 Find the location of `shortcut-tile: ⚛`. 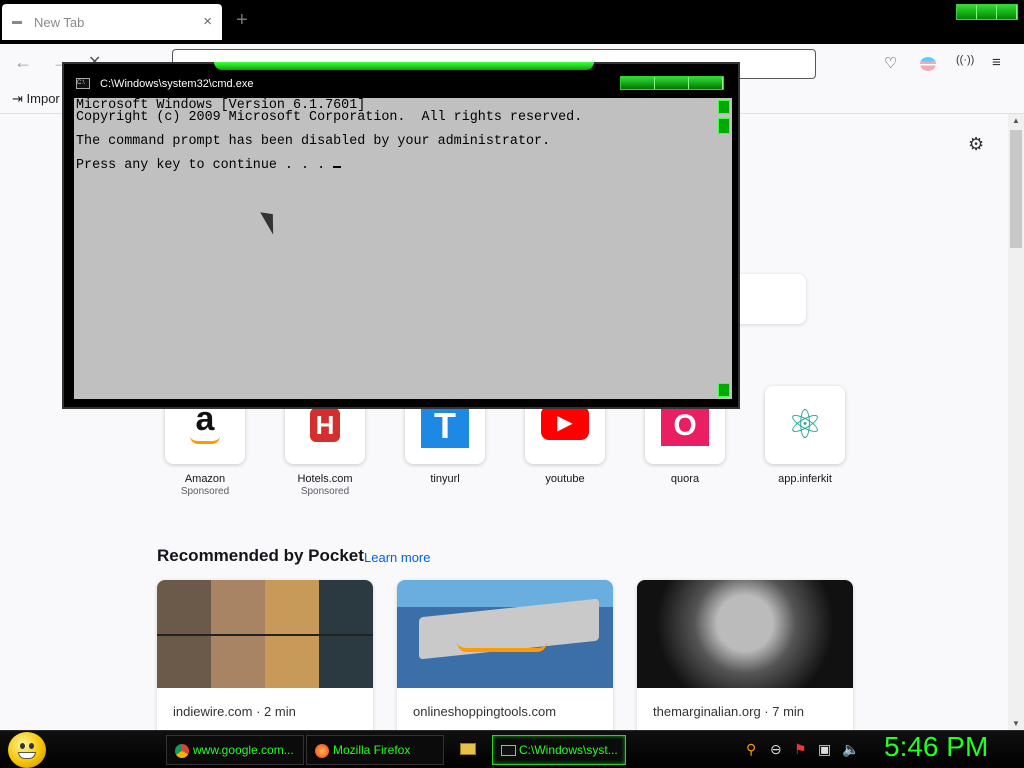

shortcut-tile: ⚛ is located at coordinates (805, 425).